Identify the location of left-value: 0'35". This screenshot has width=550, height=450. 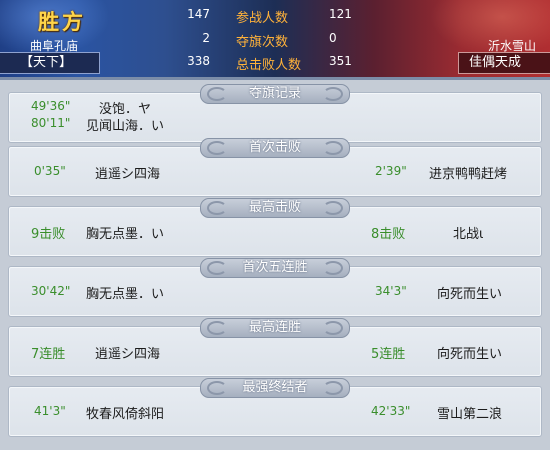
(50, 171).